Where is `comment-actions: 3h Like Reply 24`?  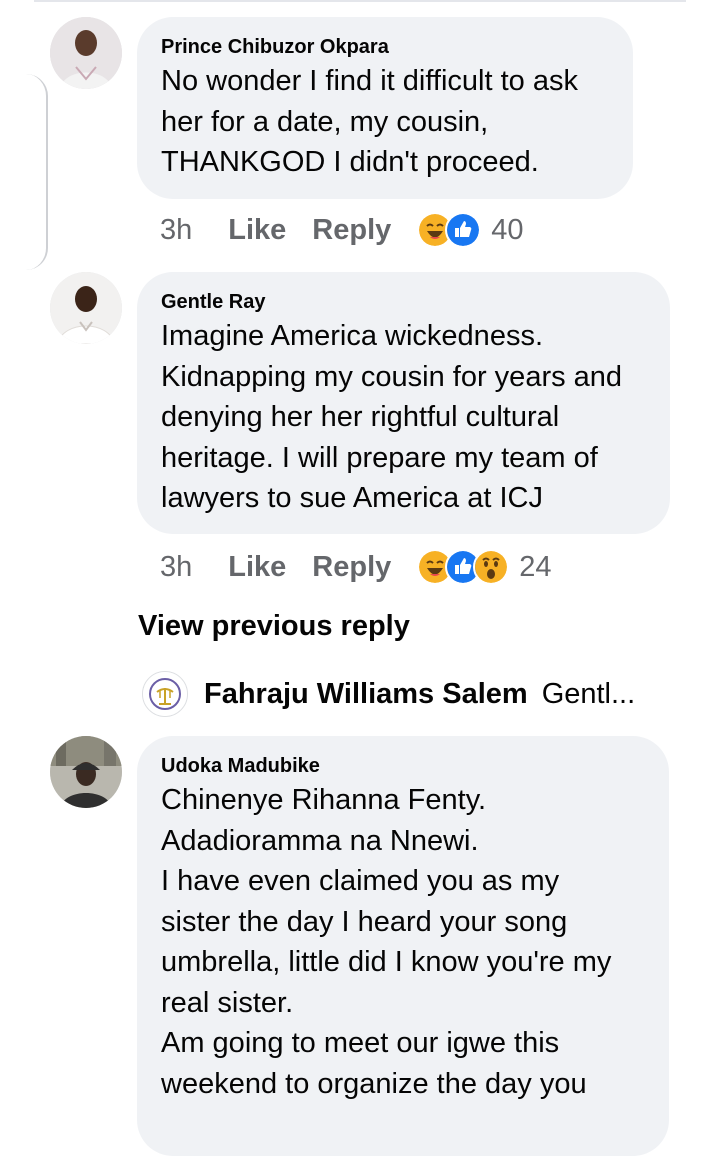 comment-actions: 3h Like Reply 24 is located at coordinates (356, 567).